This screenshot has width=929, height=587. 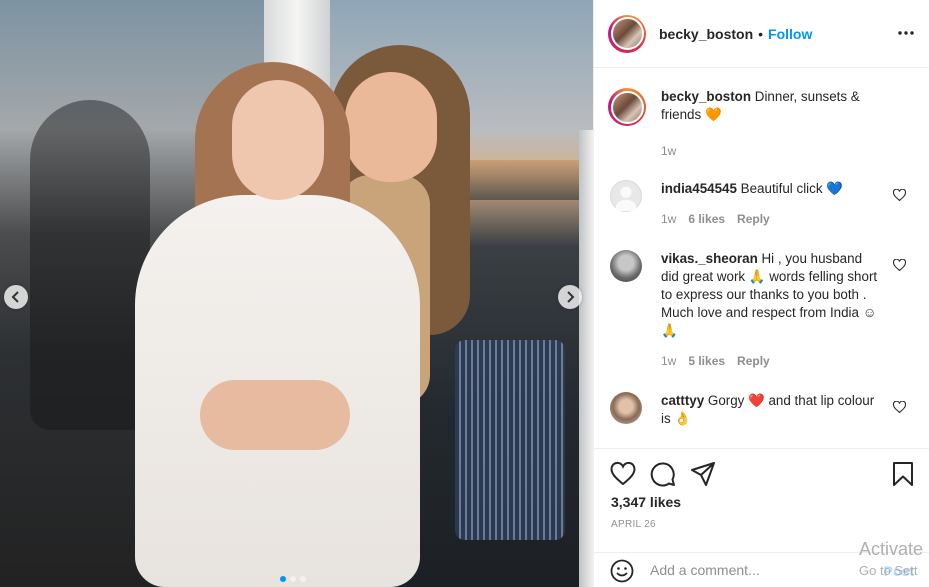 What do you see at coordinates (894, 560) in the screenshot?
I see `windows-activation-watermark: Activate Go to Sett` at bounding box center [894, 560].